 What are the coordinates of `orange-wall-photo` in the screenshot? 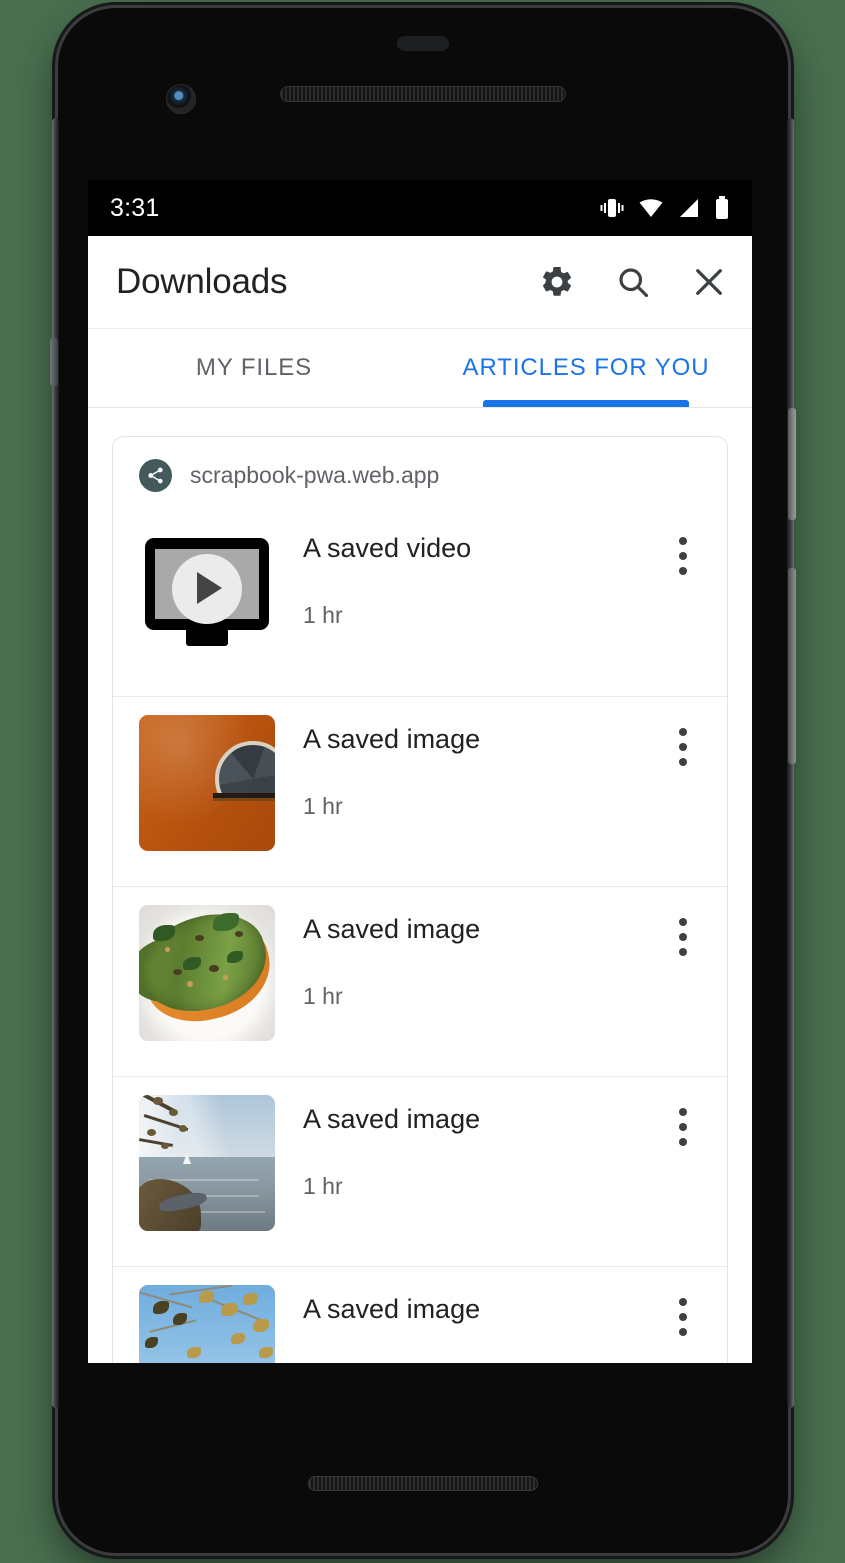 It's located at (207, 783).